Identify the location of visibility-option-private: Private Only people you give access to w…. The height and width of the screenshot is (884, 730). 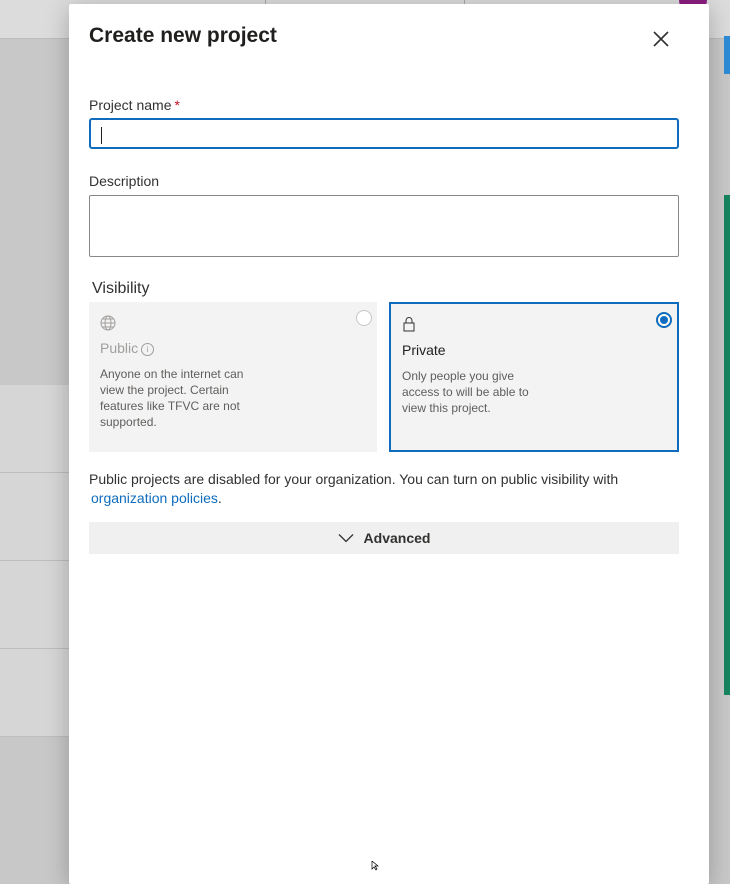
(534, 377).